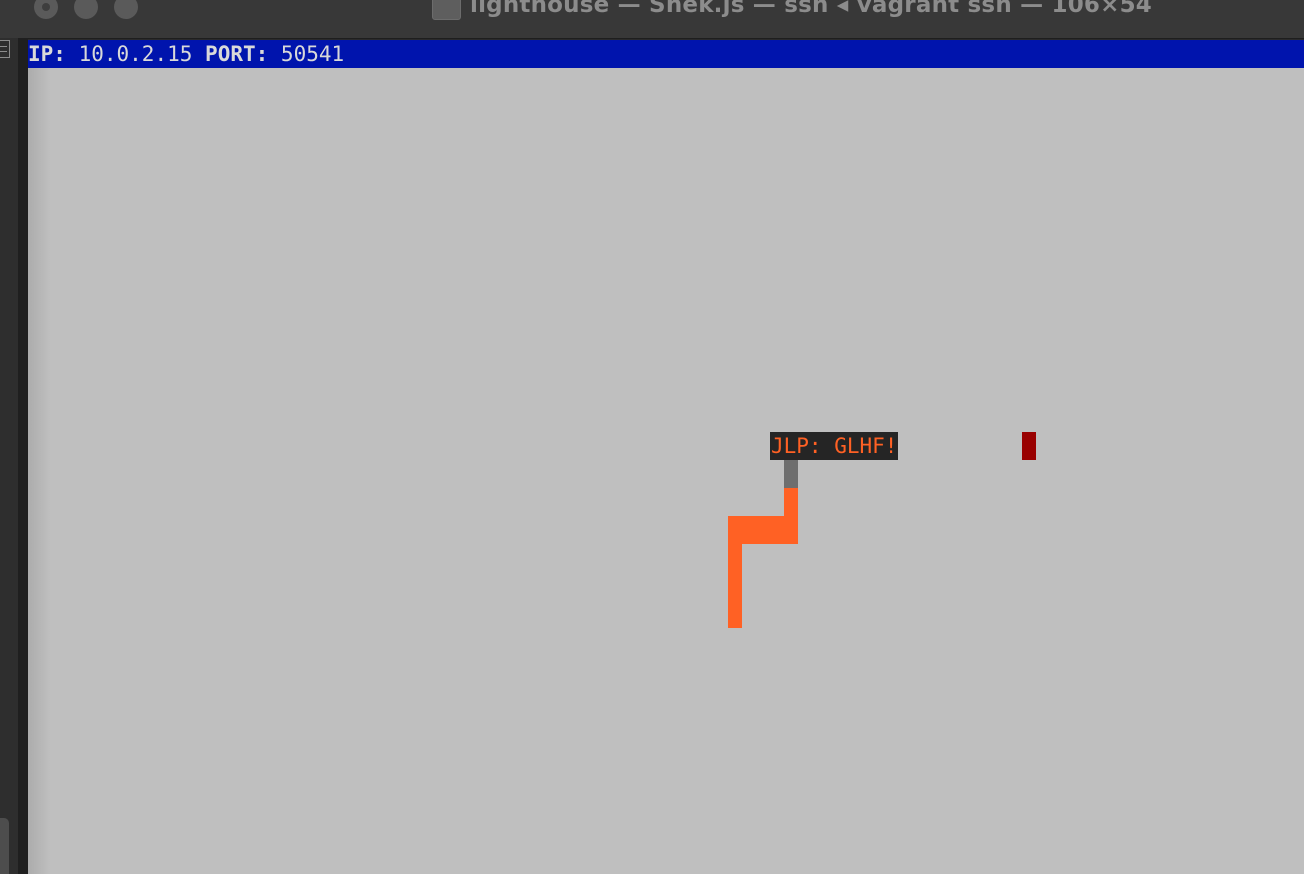  Describe the element at coordinates (1029, 446) in the screenshot. I see `food-pellet` at that location.